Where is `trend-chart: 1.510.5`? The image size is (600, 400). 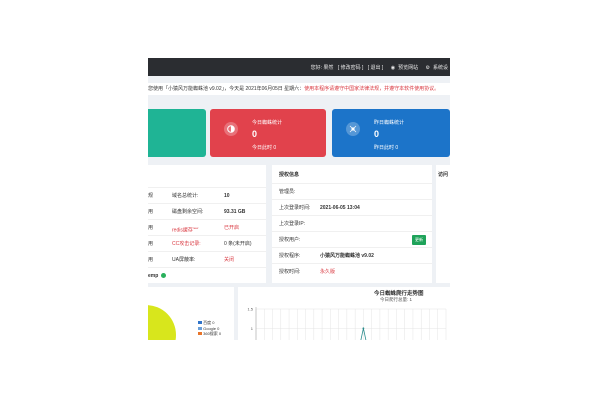
trend-chart: 1.510.5 is located at coordinates (347, 323).